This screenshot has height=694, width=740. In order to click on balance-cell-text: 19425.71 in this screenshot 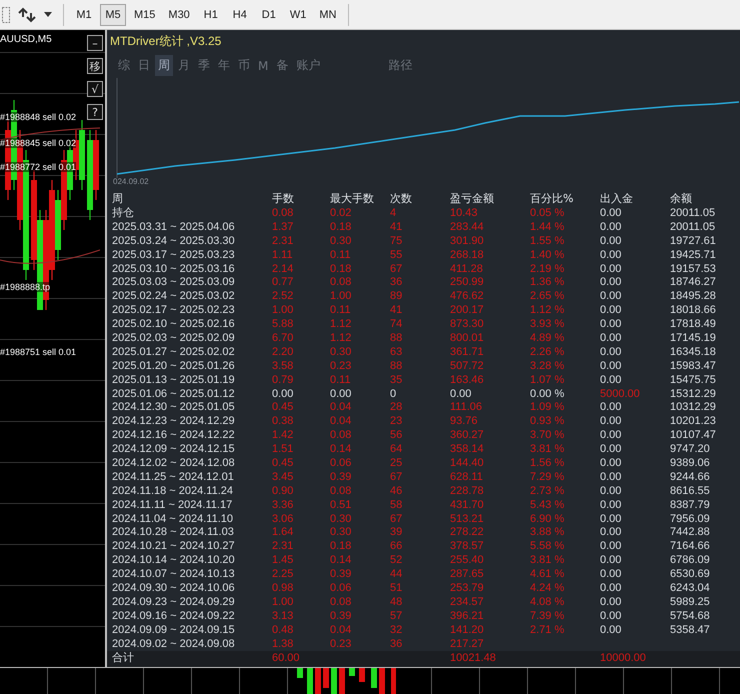, I will do `click(693, 255)`.